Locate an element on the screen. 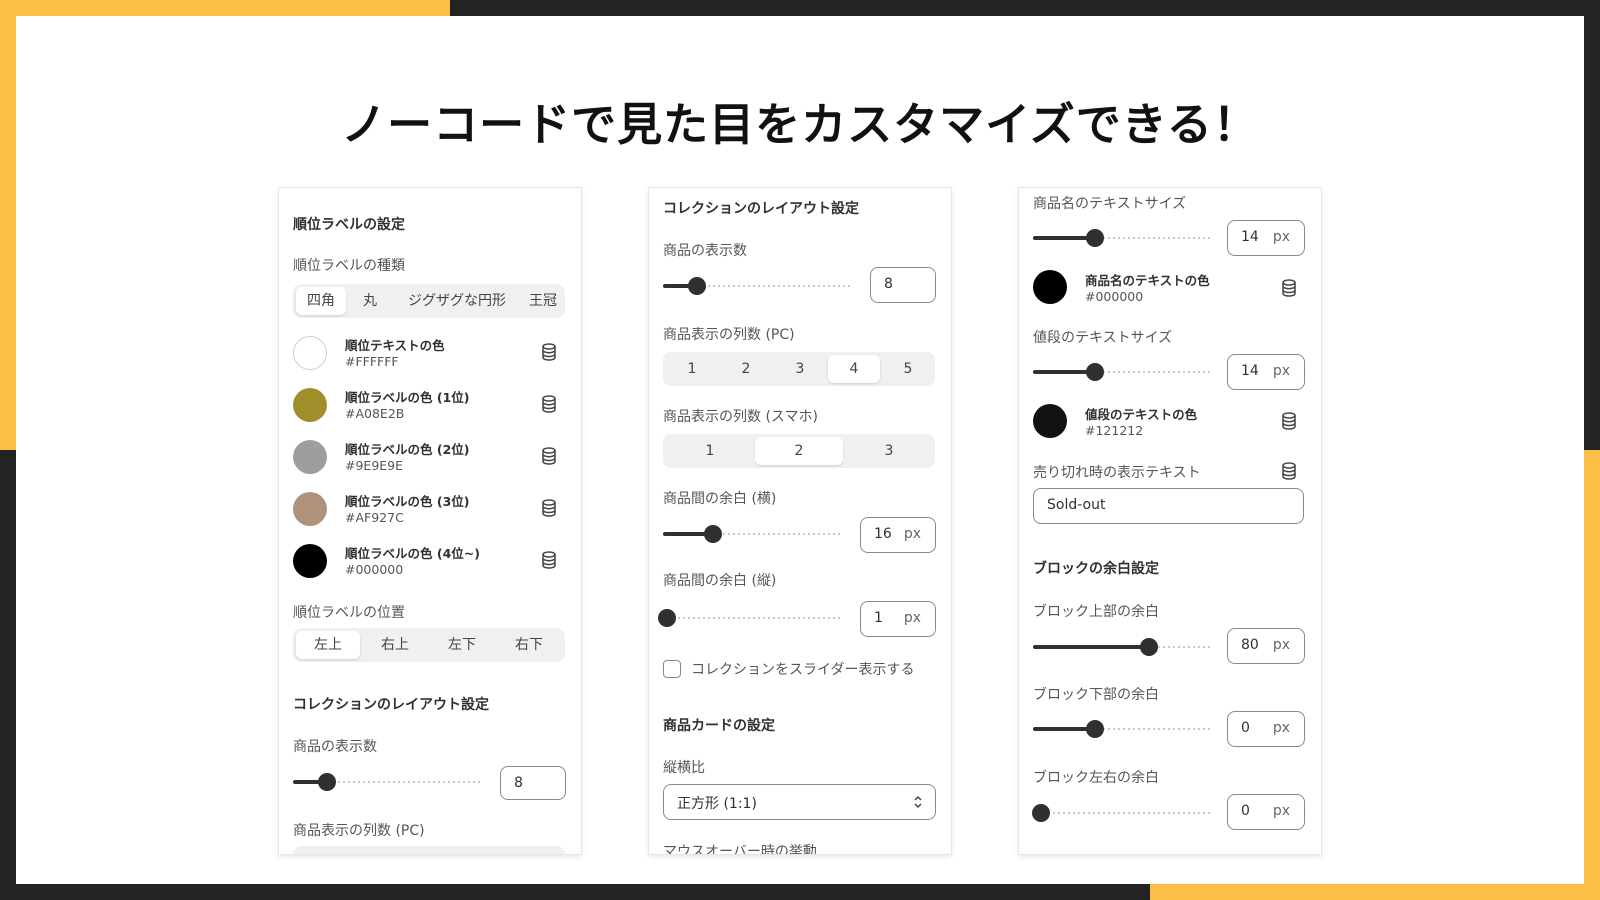 Image resolution: width=1600 pixels, height=900 pixels. columns-pc-option: 4 is located at coordinates (854, 369).